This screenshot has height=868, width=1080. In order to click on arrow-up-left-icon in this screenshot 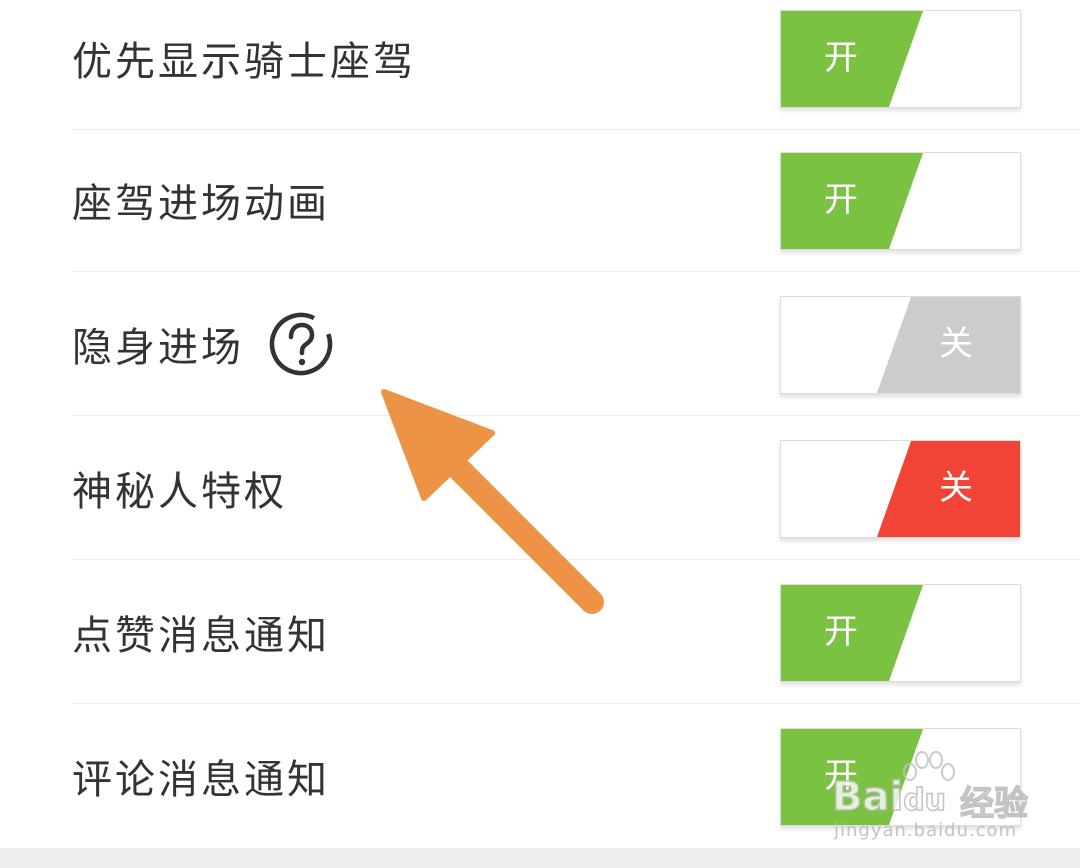, I will do `click(492, 501)`.